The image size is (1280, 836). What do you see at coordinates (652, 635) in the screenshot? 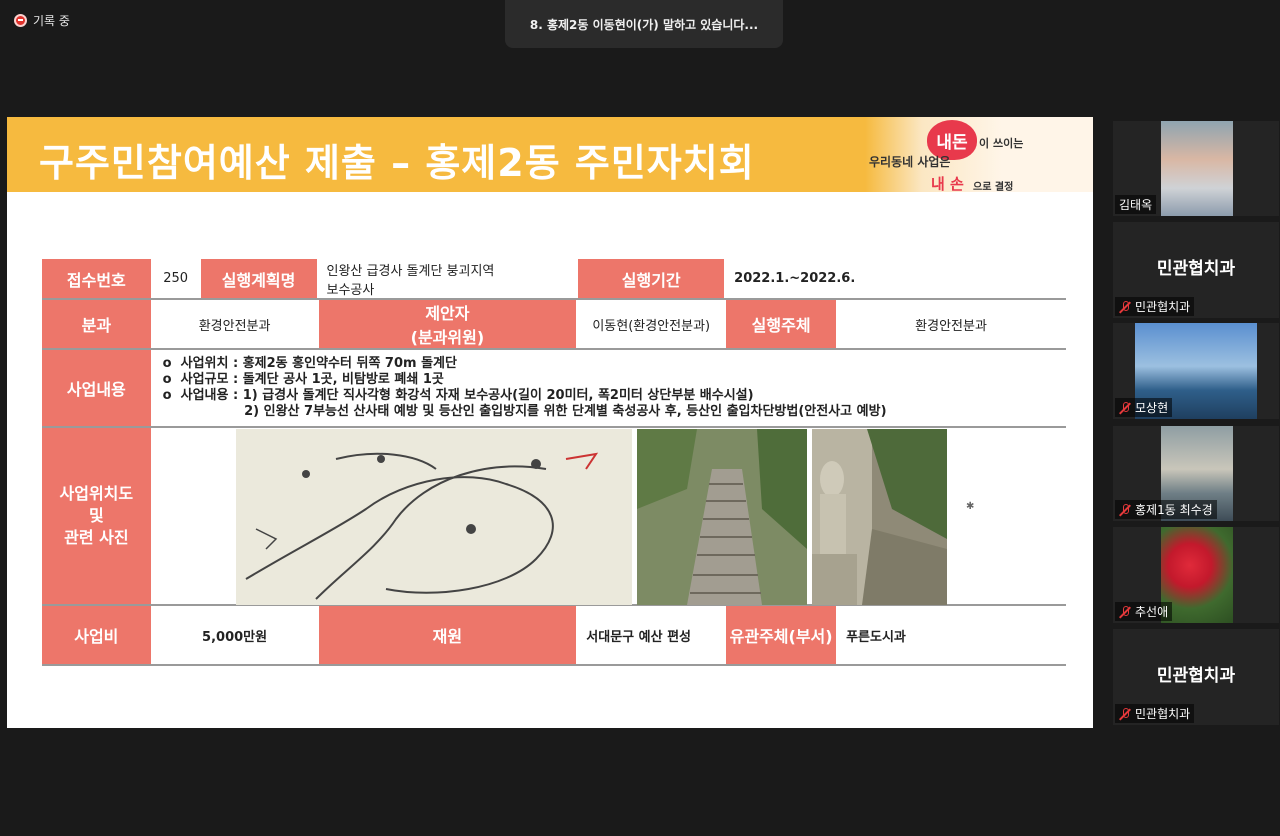
I see `fund-value: 서대문구 예산 편성` at bounding box center [652, 635].